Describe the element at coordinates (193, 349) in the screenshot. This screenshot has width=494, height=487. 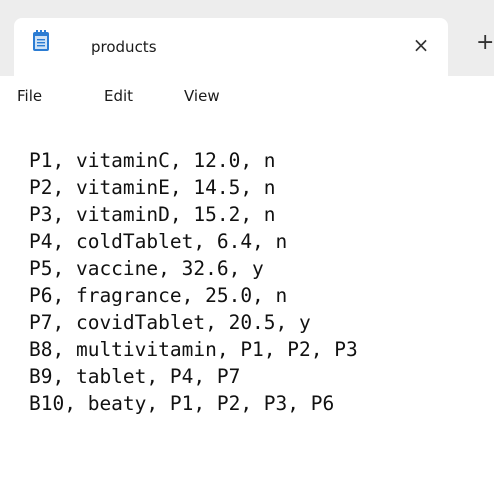
I see `editor-line: B8, multivitamin, P1, P2, P3` at that location.